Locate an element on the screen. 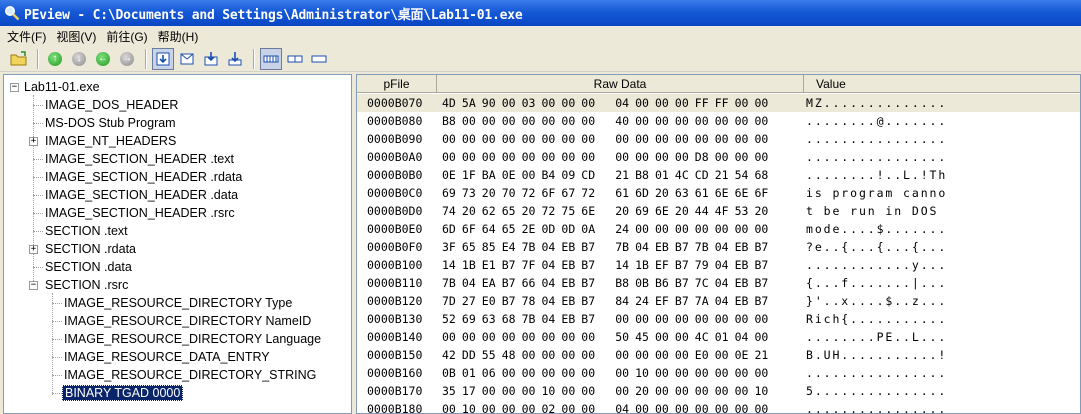  hex-byte: 68 is located at coordinates (765, 175).